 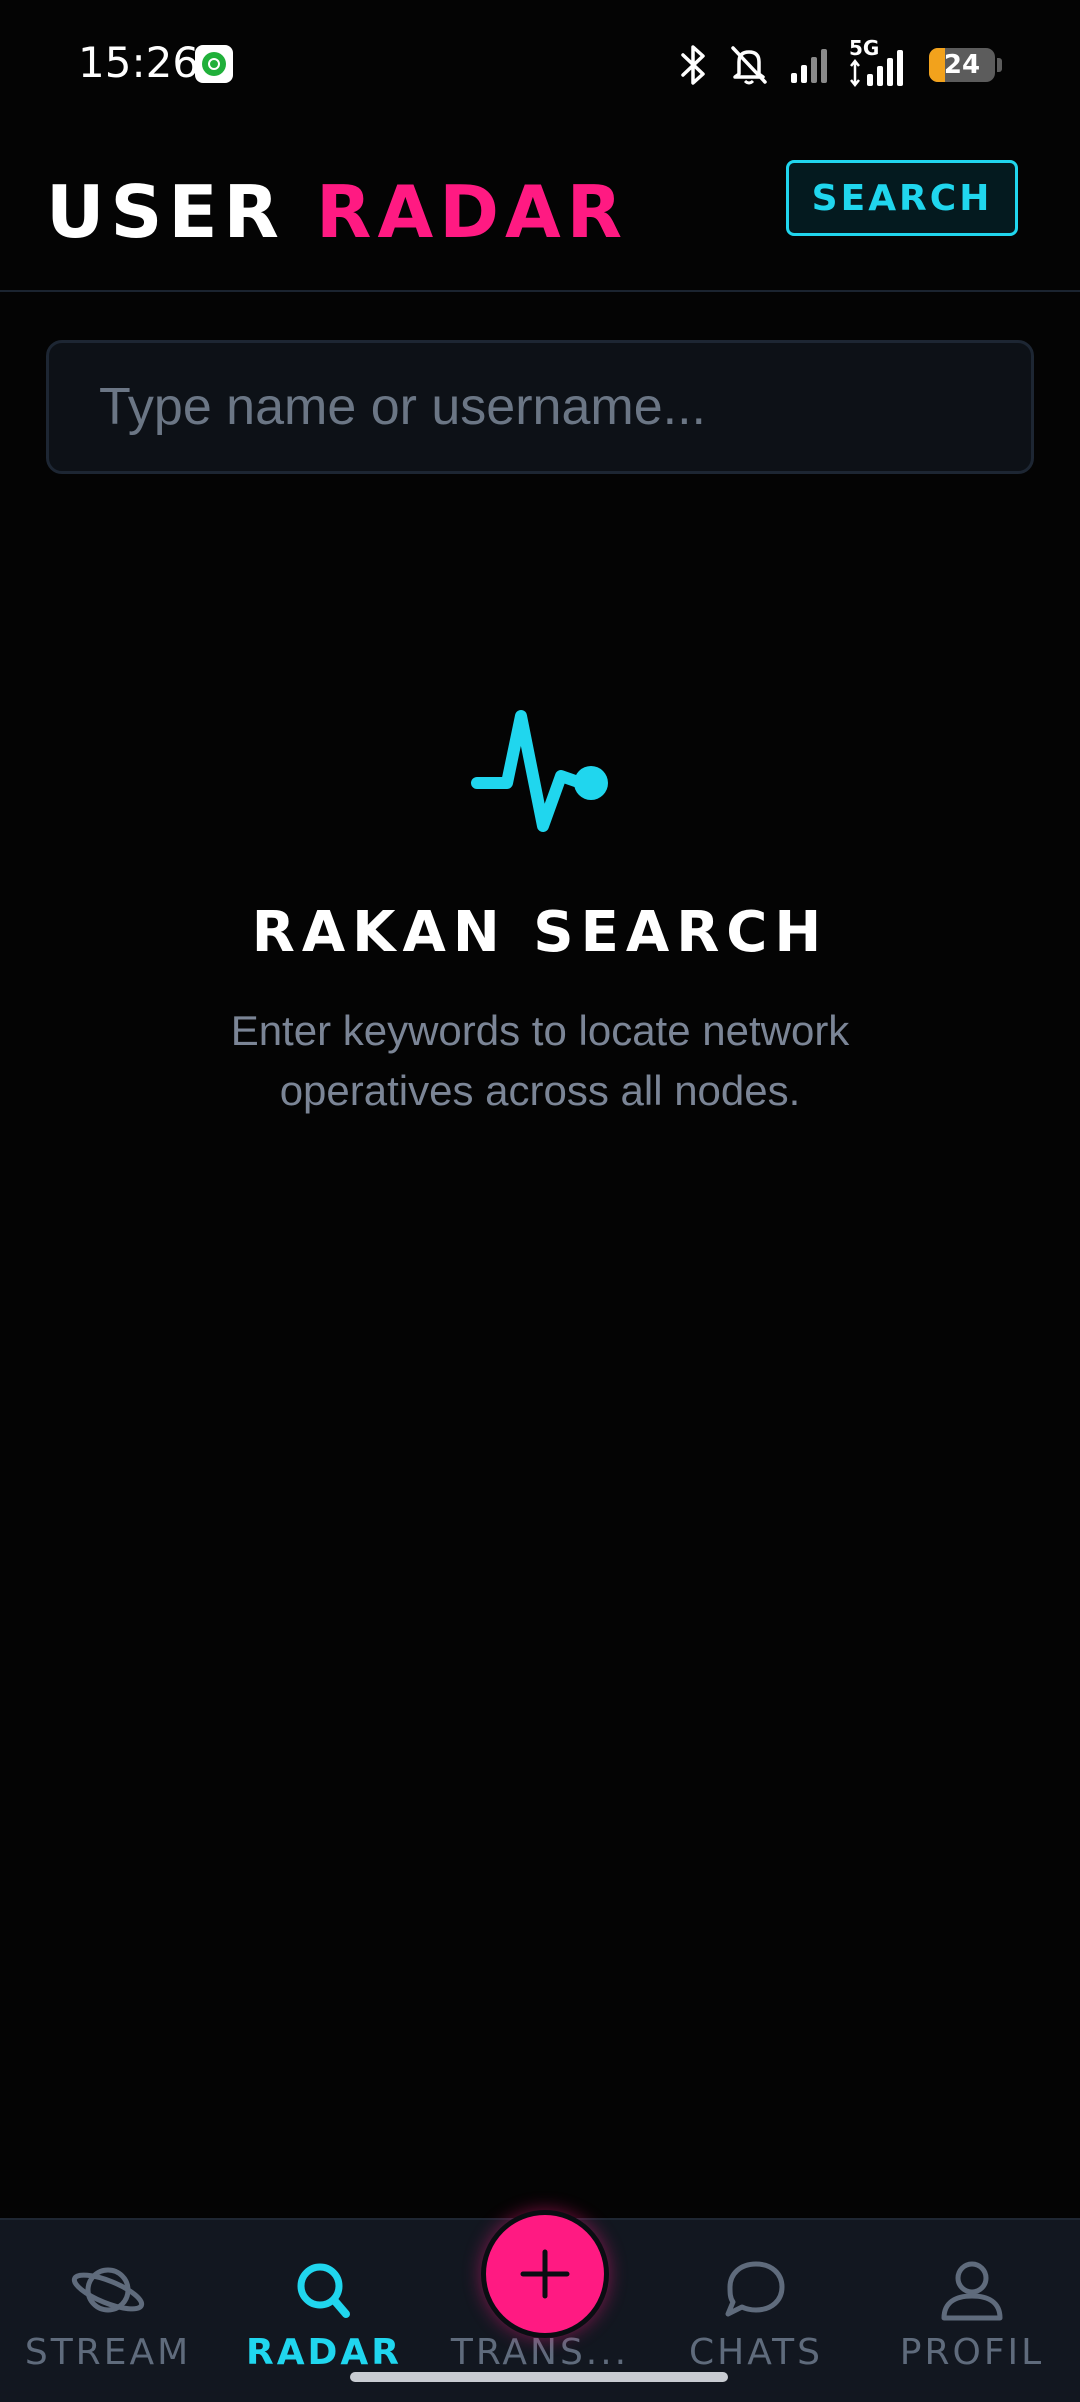 I want to click on nav-item-profile: PROFIL, so click(x=972, y=2315).